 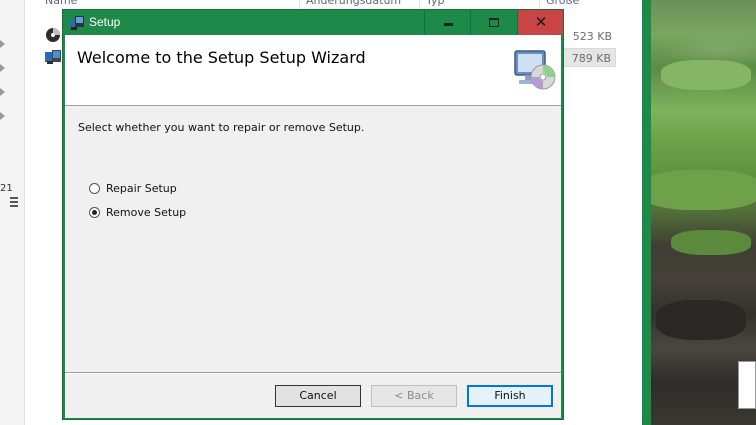 What do you see at coordinates (94, 212) in the screenshot?
I see `remove-radio` at bounding box center [94, 212].